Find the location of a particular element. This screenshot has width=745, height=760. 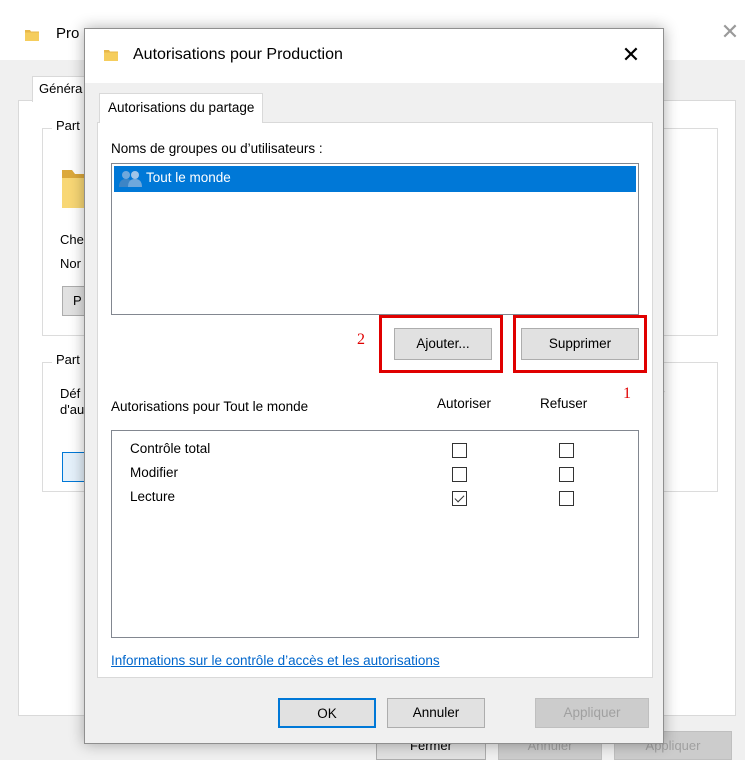

read-deny-checkbox is located at coordinates (566, 498).